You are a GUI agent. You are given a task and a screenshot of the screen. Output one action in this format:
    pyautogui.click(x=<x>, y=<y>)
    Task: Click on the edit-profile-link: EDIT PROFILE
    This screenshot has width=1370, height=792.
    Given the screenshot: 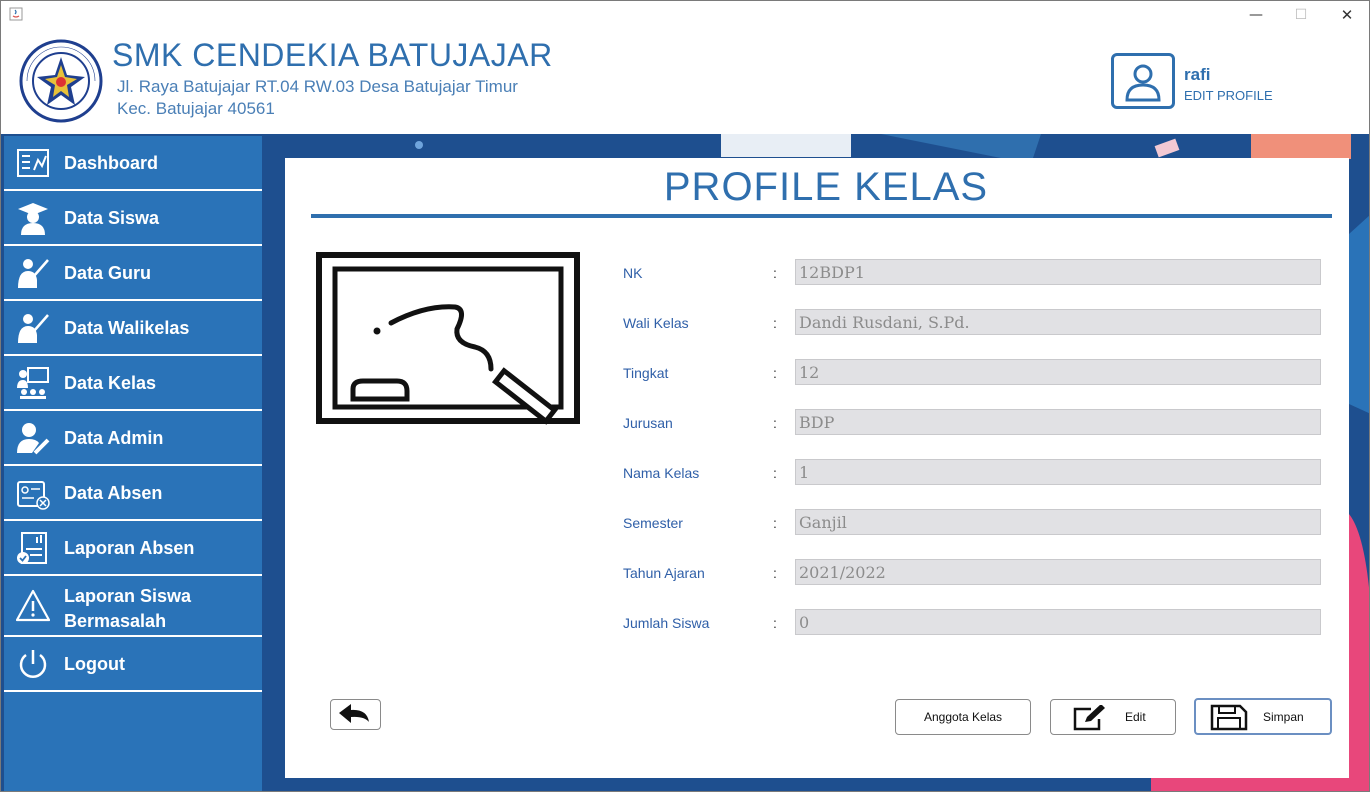 What is the action you would take?
    pyautogui.click(x=1228, y=95)
    